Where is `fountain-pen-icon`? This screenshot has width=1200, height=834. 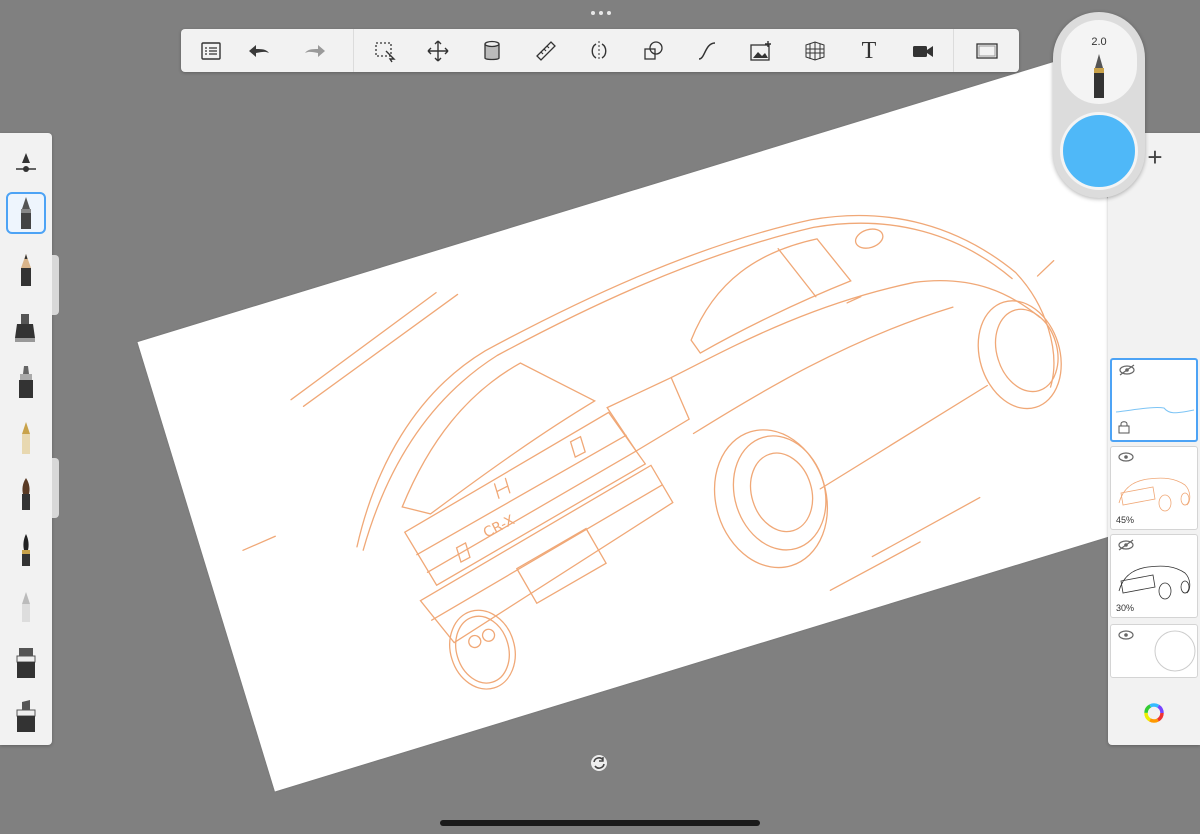
fountain-pen-icon is located at coordinates (26, 438).